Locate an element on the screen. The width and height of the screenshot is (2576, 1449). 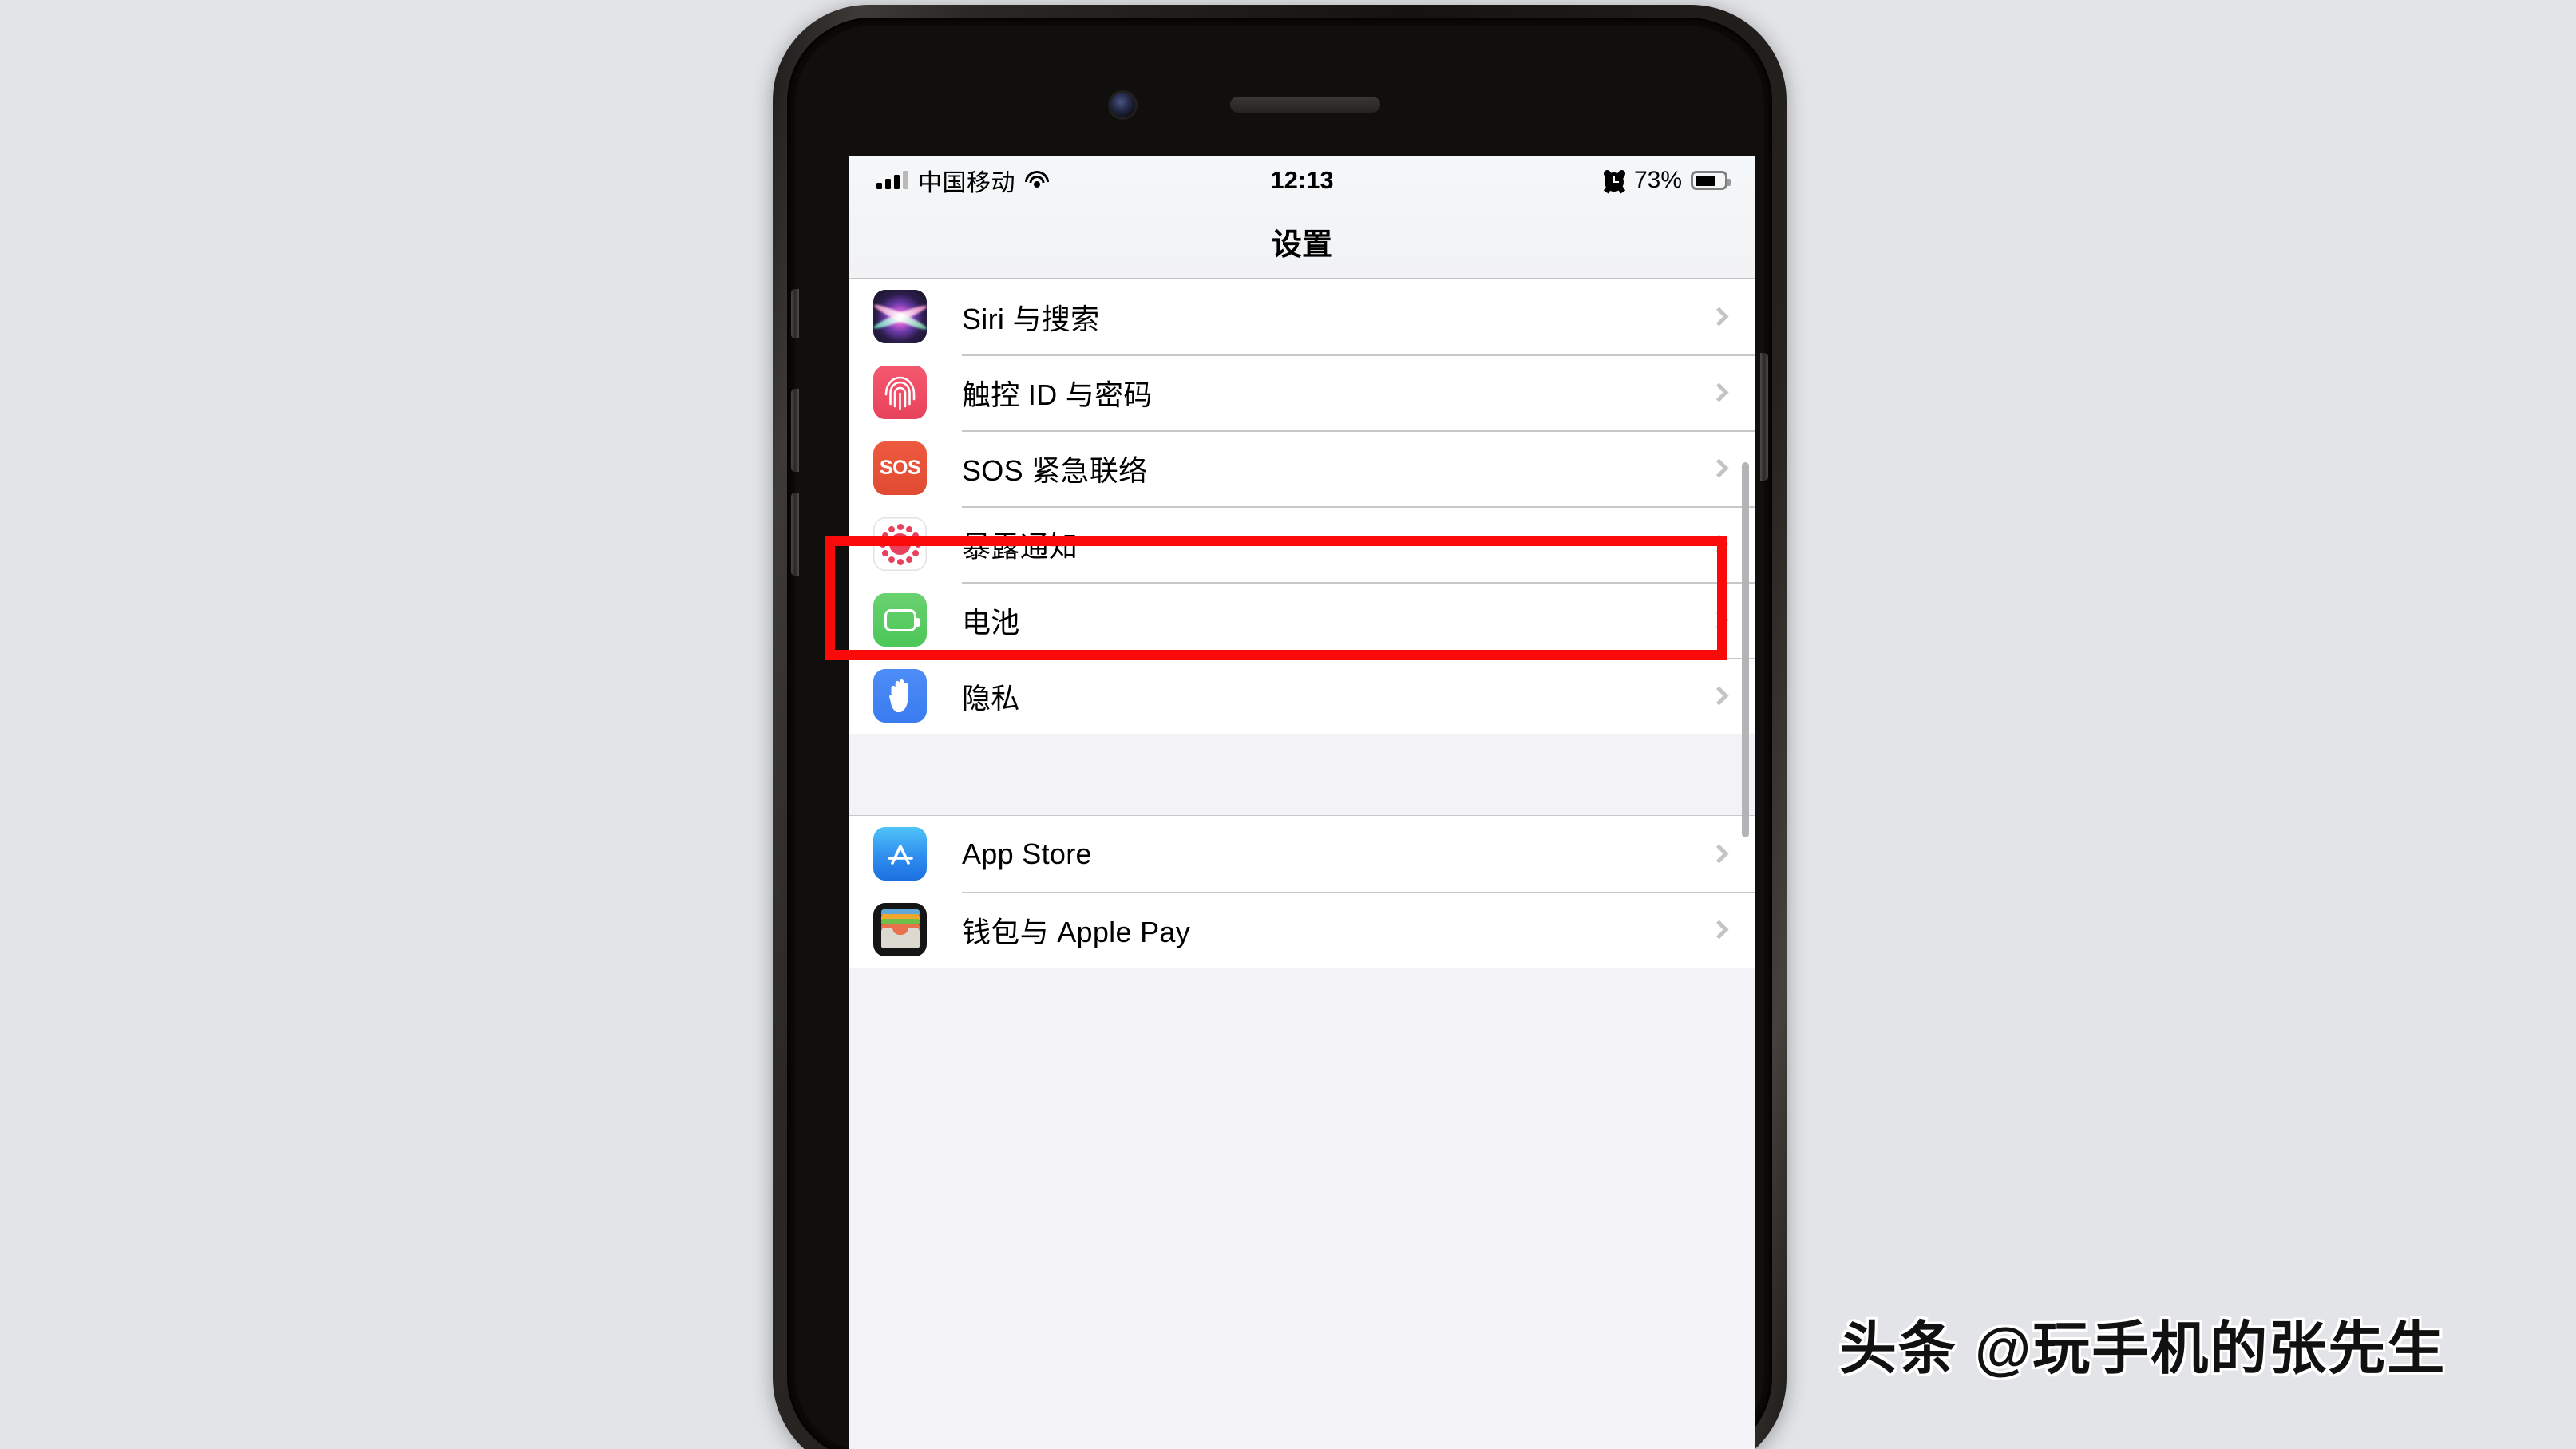
settings-list-bottom-spacer is located at coordinates (1302, 1009).